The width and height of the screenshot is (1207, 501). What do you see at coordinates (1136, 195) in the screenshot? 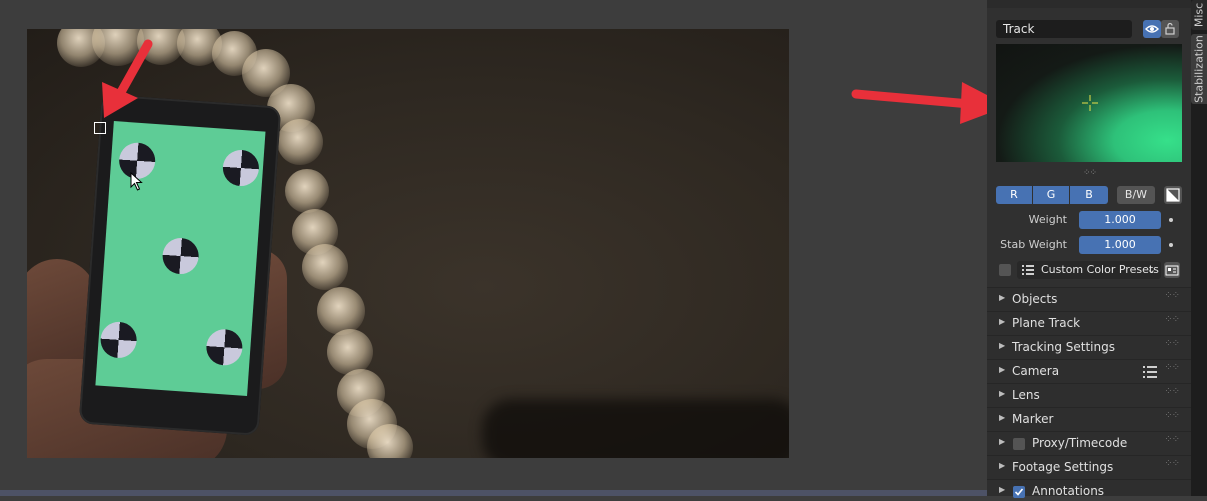
I see `bw-button: B/W` at bounding box center [1136, 195].